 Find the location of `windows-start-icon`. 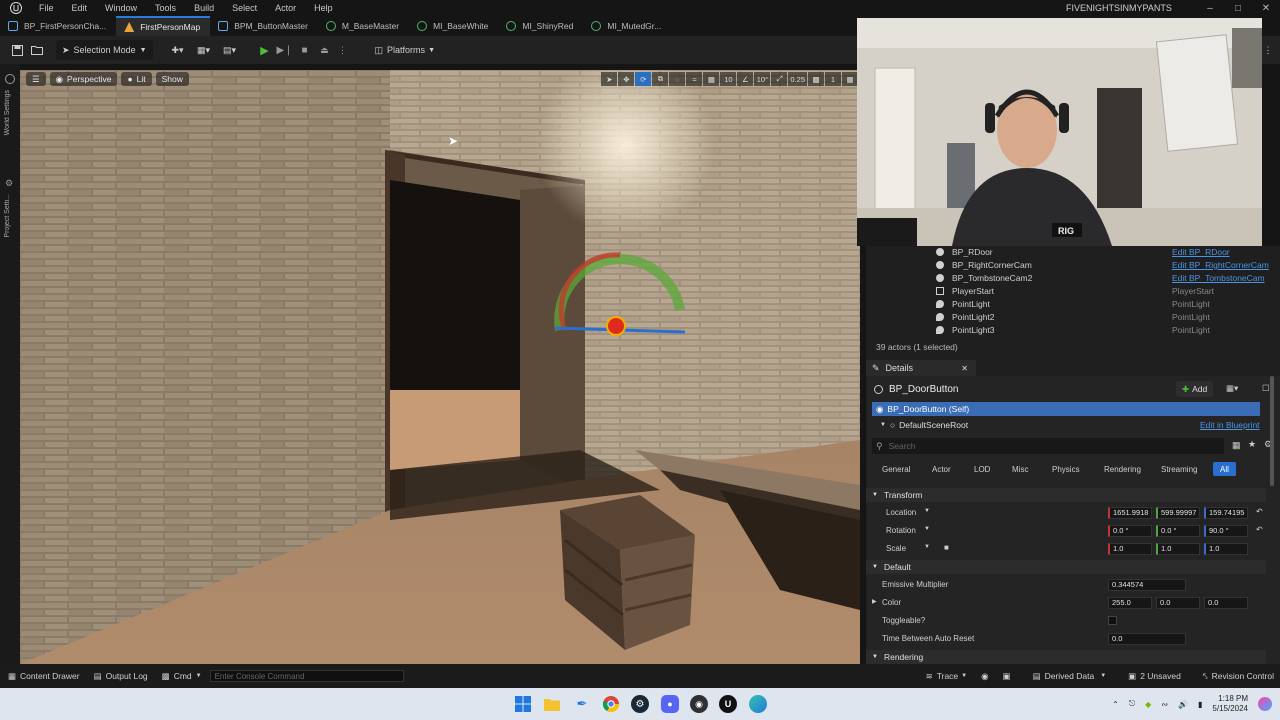

windows-start-icon is located at coordinates (523, 704).